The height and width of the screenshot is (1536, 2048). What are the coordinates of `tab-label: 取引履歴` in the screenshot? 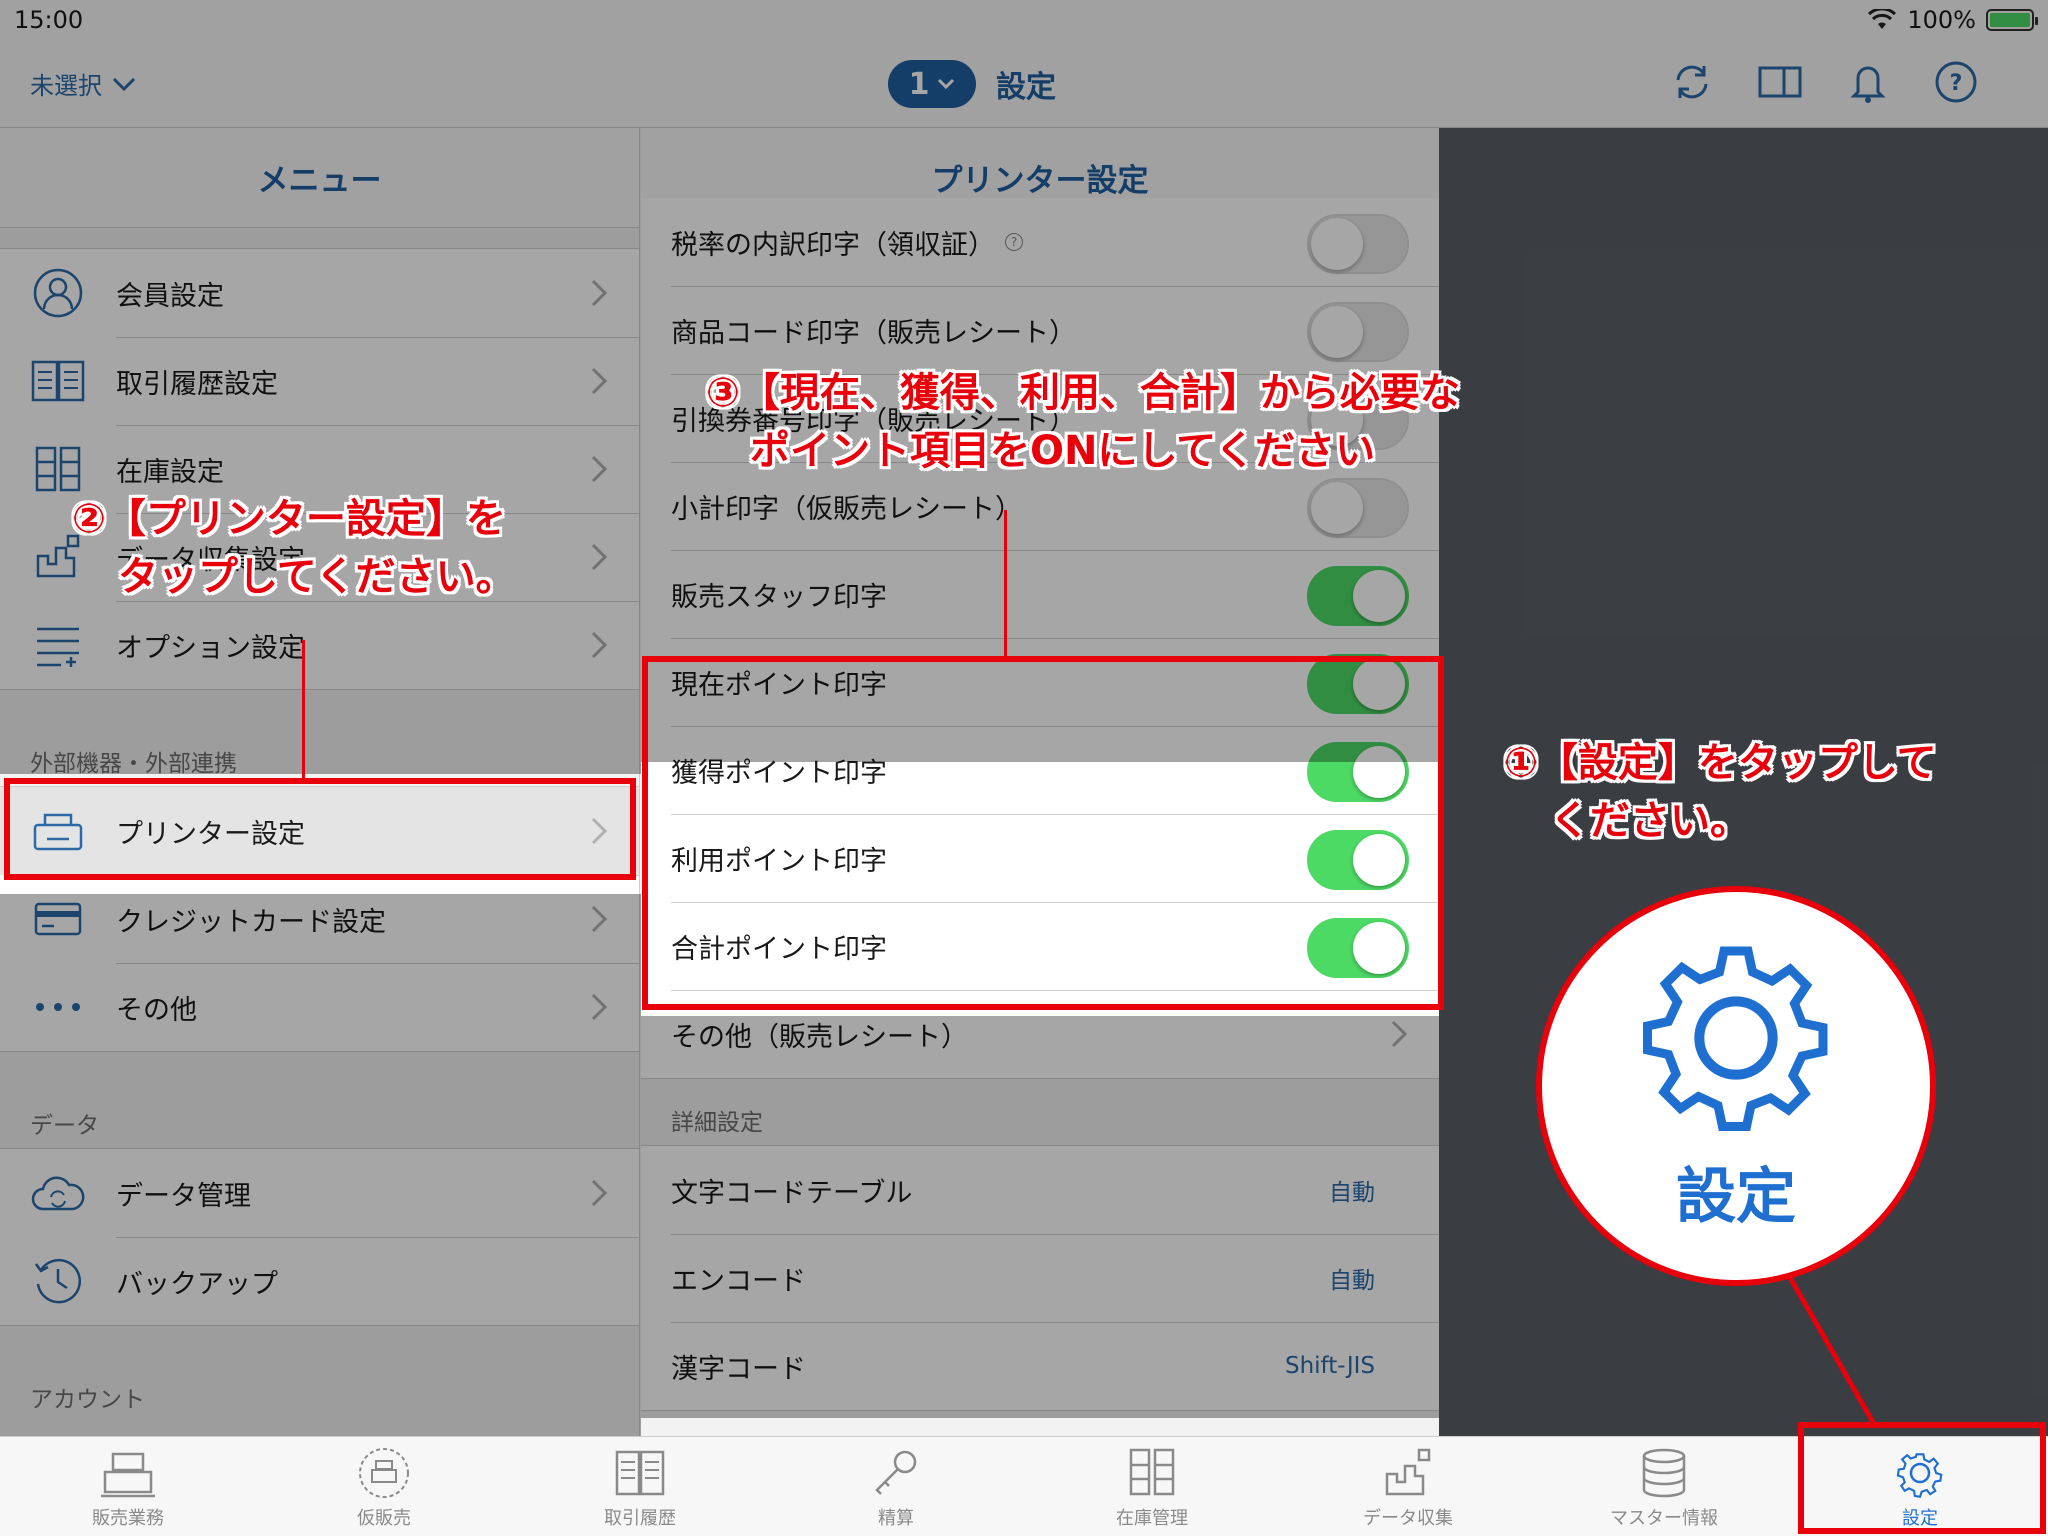 It's located at (640, 1518).